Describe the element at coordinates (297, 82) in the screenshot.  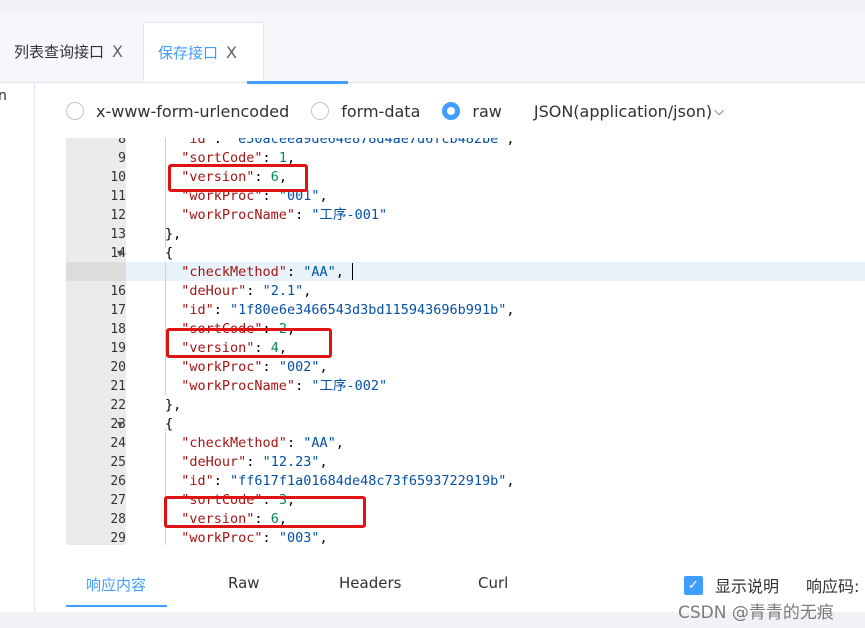
I see `active-subtab-indicator` at that location.